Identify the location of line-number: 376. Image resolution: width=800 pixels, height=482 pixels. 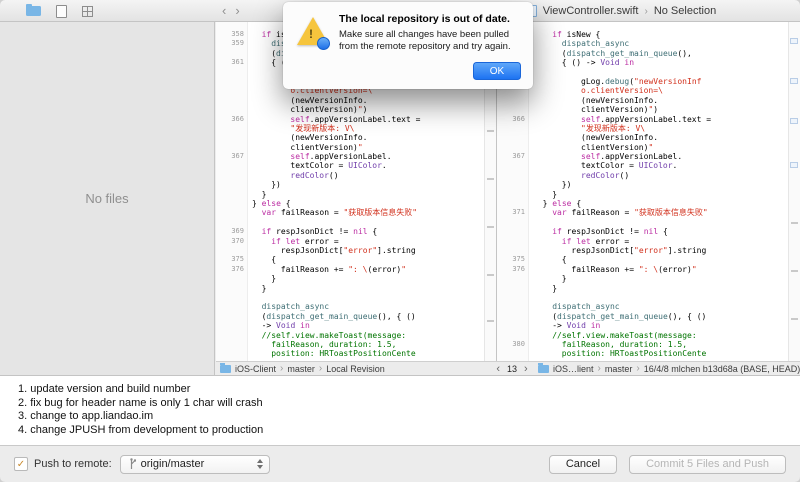
(237, 268).